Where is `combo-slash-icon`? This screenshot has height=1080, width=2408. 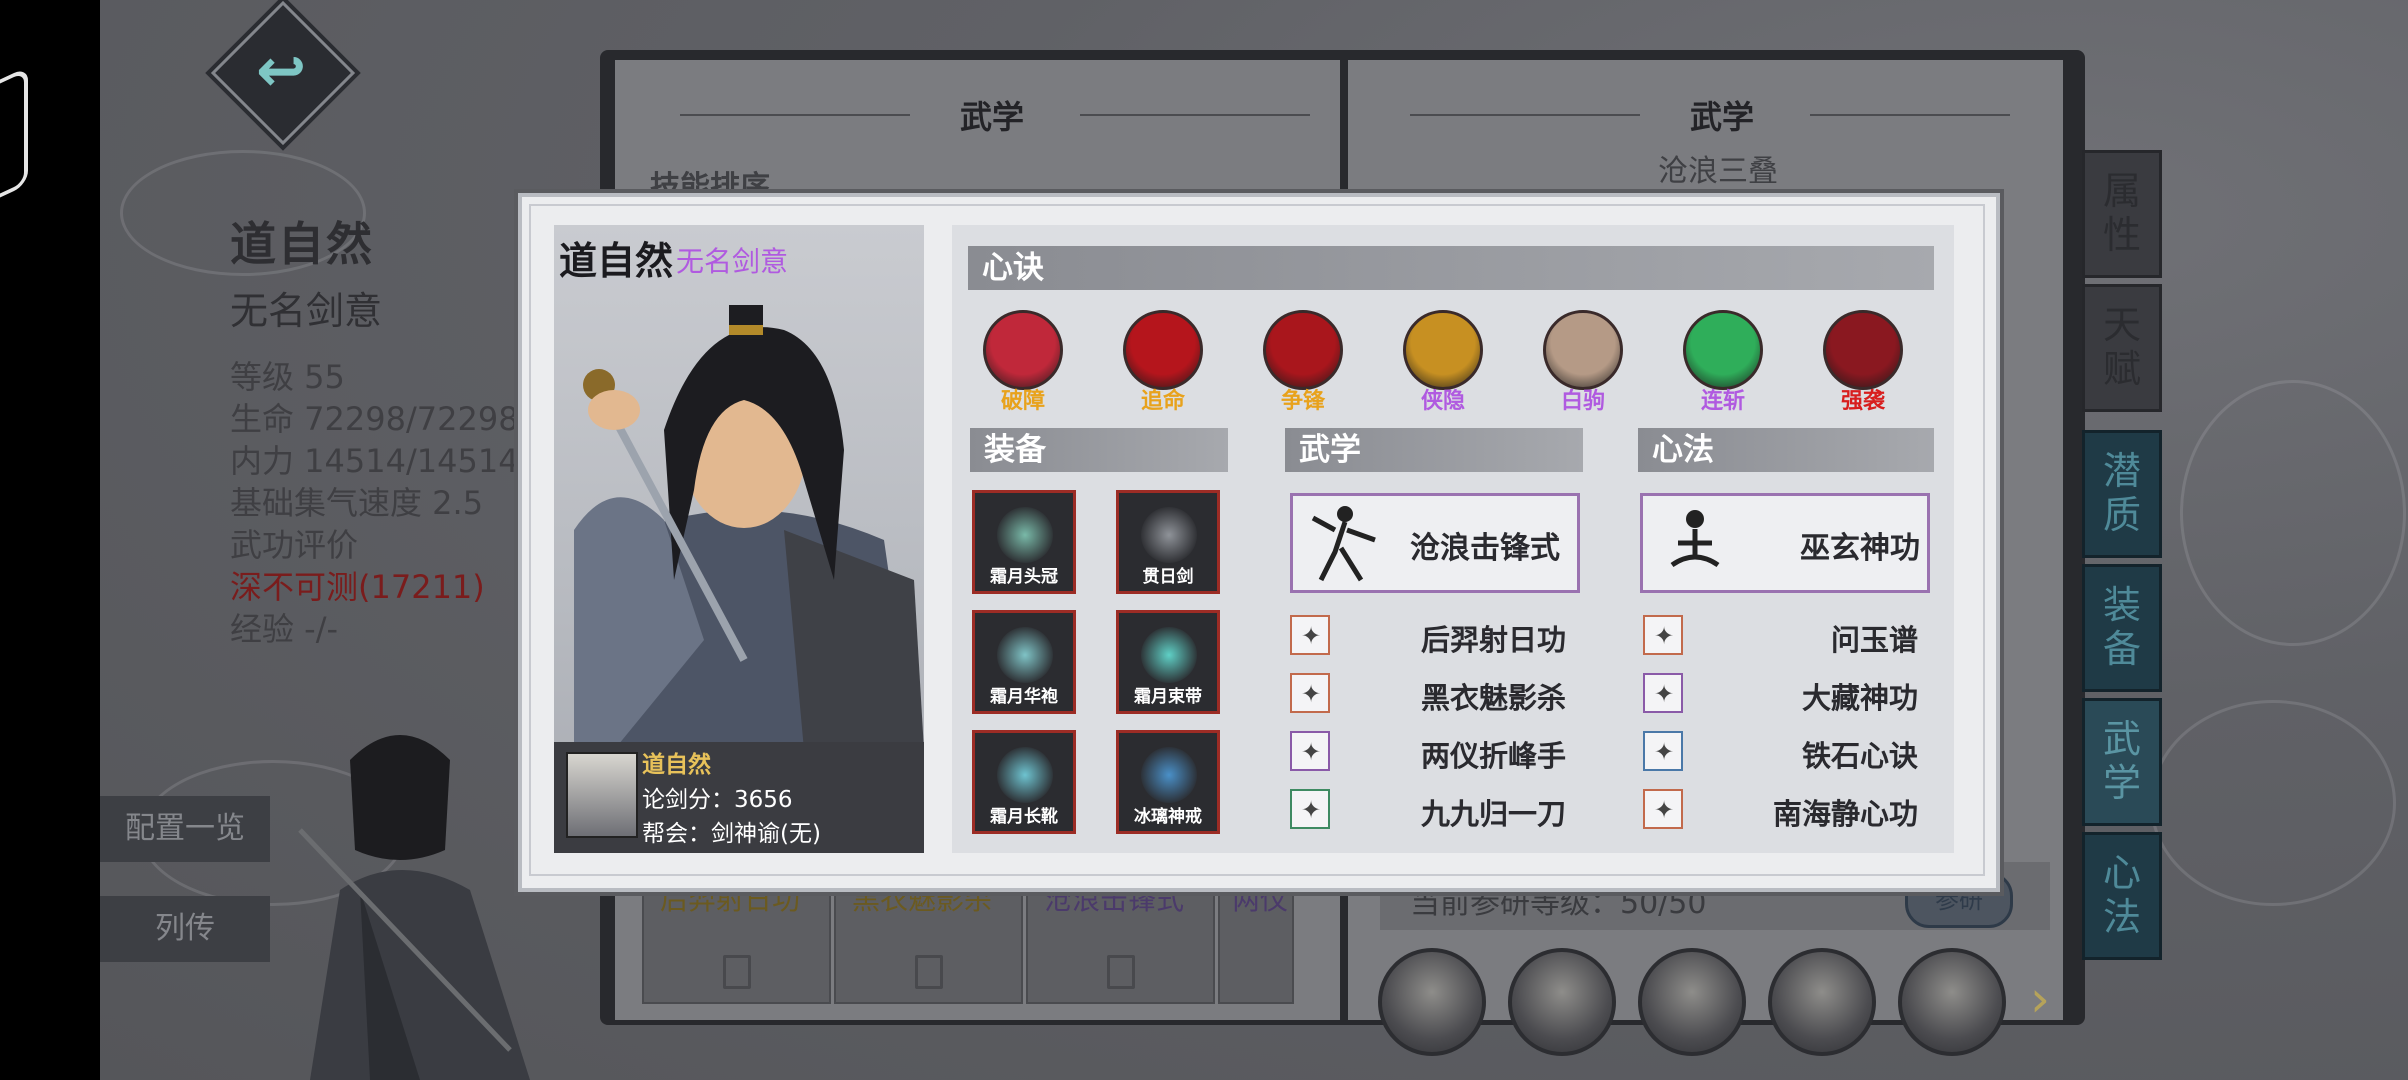
combo-slash-icon is located at coordinates (1723, 350).